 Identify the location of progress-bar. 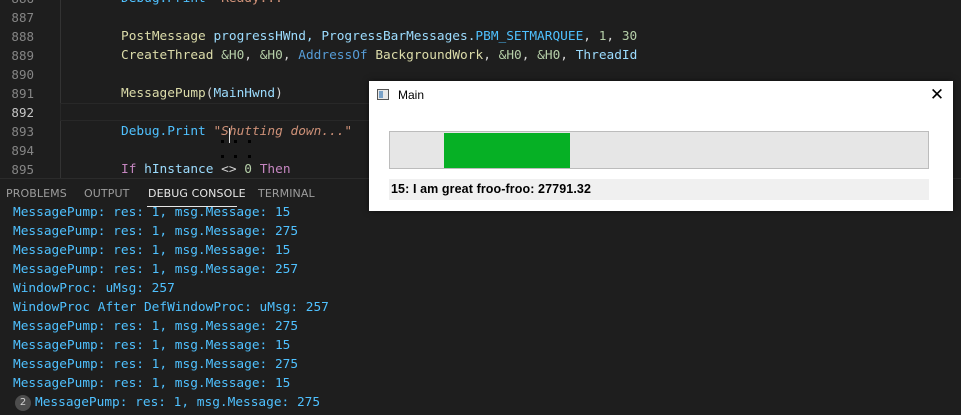
(659, 150).